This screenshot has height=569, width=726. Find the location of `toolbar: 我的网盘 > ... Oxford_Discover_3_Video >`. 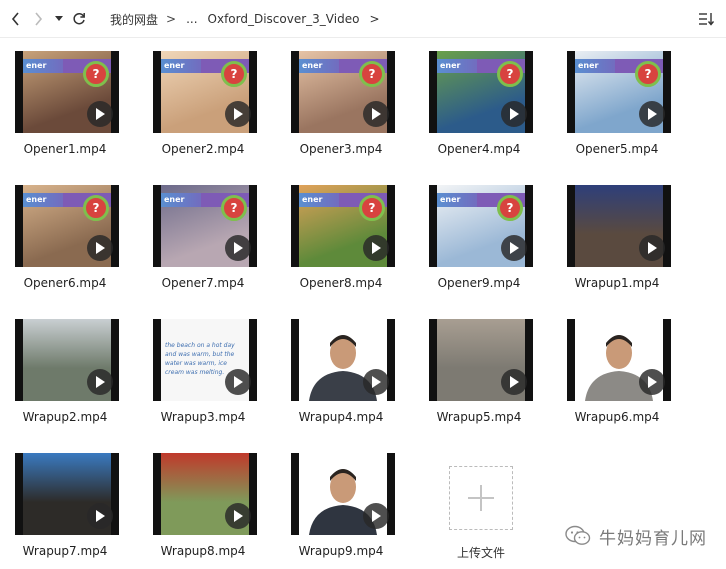

toolbar: 我的网盘 > ... Oxford_Discover_3_Video > is located at coordinates (363, 19).